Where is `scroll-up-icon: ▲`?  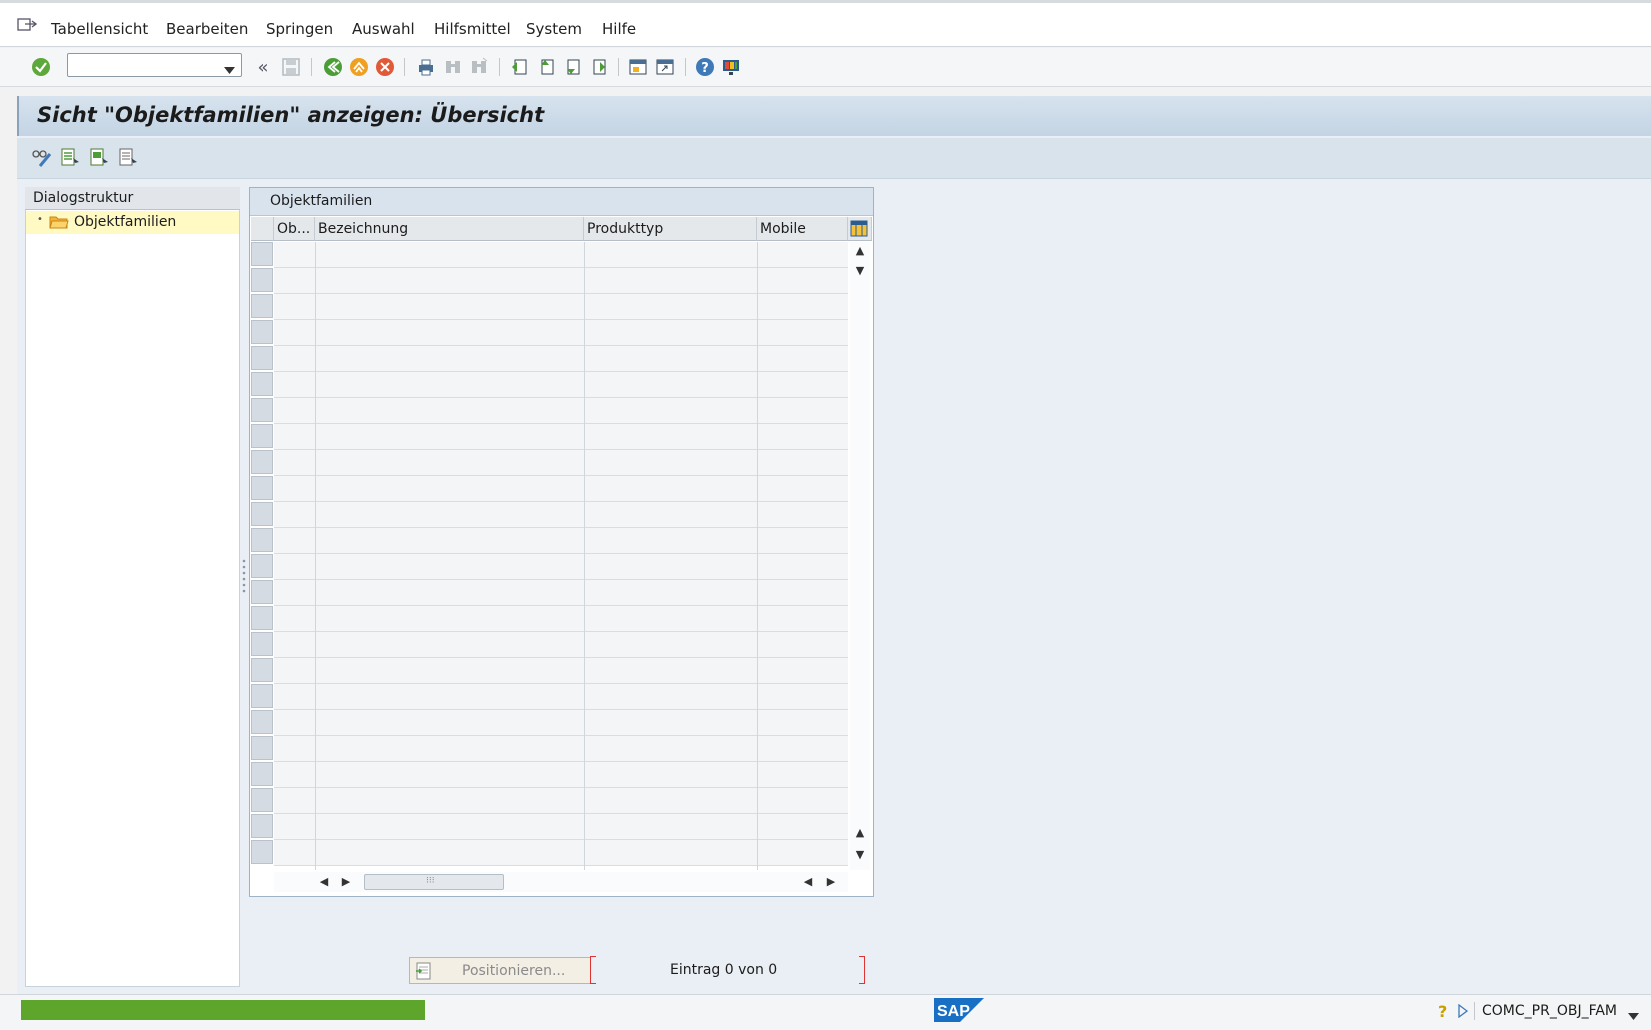 scroll-up-icon: ▲ is located at coordinates (860, 832).